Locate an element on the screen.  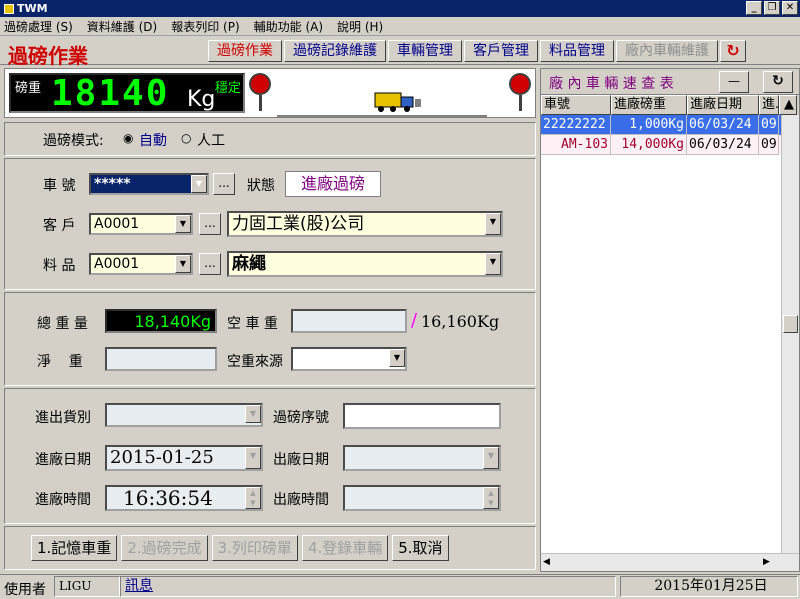
out-time-field: ▲ ▼ is located at coordinates (422, 498).